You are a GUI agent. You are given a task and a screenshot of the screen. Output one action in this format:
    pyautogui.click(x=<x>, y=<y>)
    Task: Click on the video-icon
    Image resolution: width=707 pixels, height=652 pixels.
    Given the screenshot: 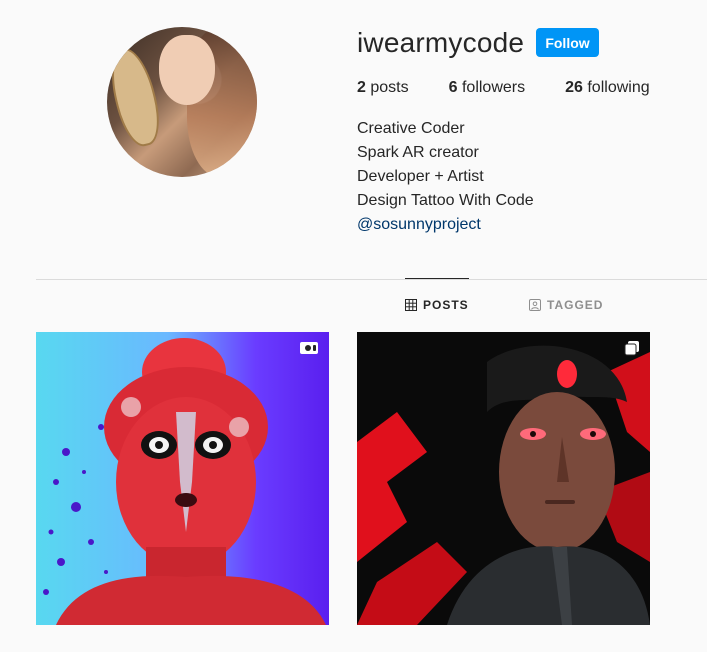 What is the action you would take?
    pyautogui.click(x=309, y=348)
    